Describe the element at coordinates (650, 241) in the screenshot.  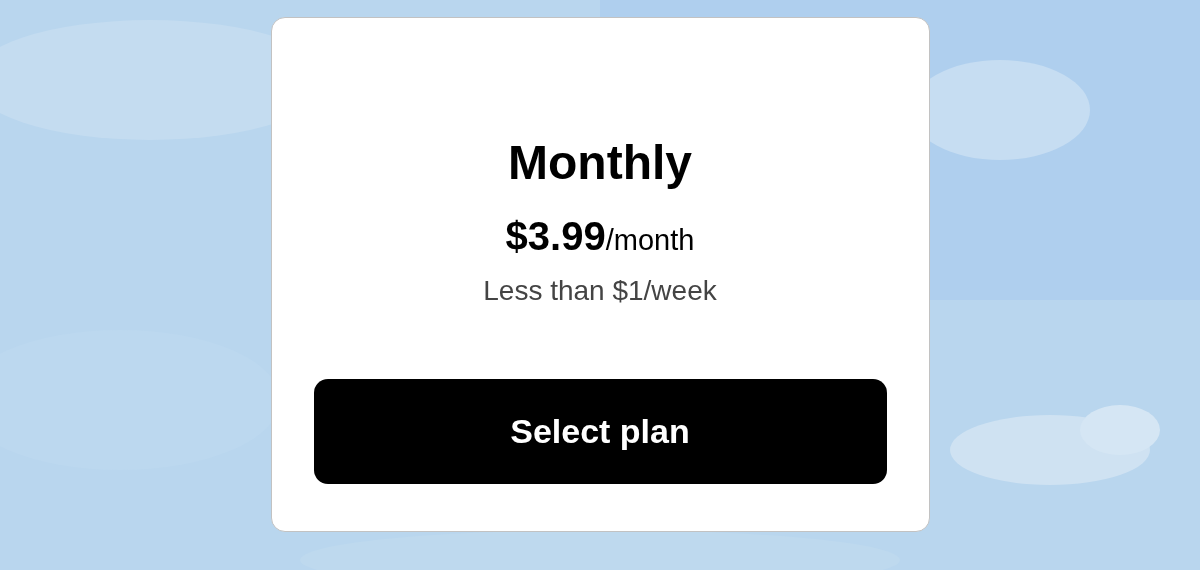
I see `price-period: /month` at that location.